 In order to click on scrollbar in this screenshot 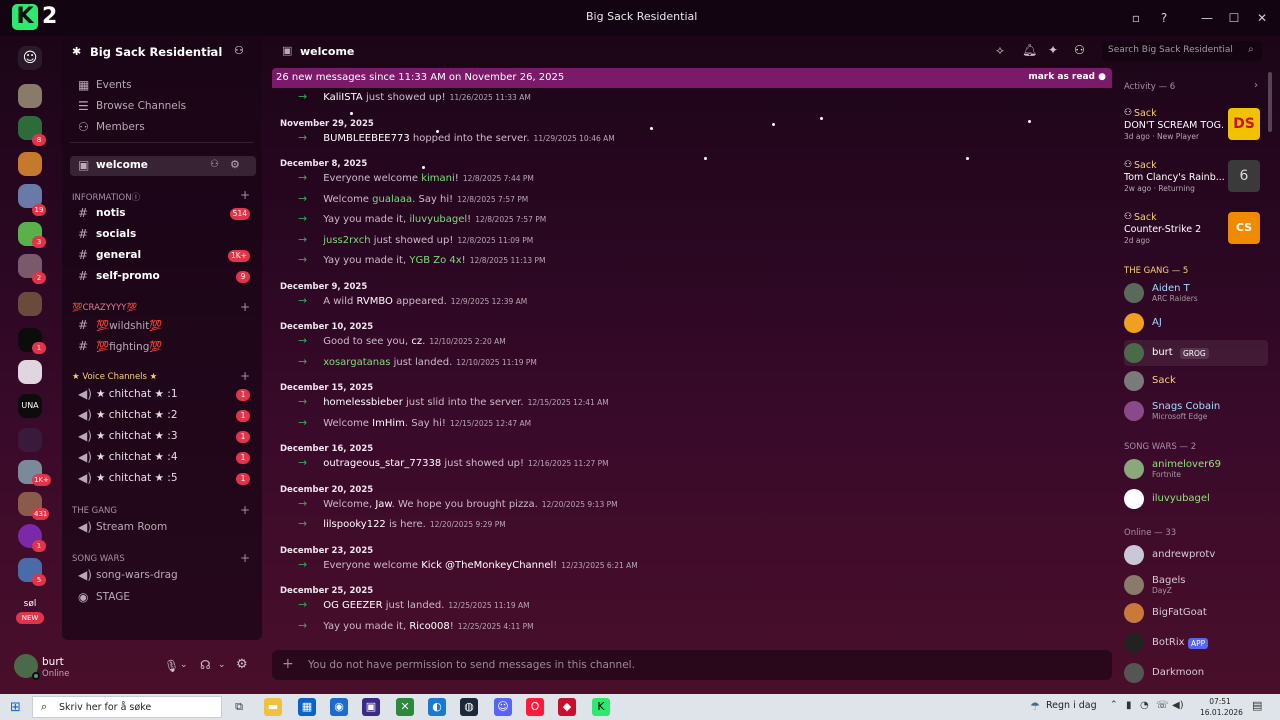, I will do `click(1270, 102)`.